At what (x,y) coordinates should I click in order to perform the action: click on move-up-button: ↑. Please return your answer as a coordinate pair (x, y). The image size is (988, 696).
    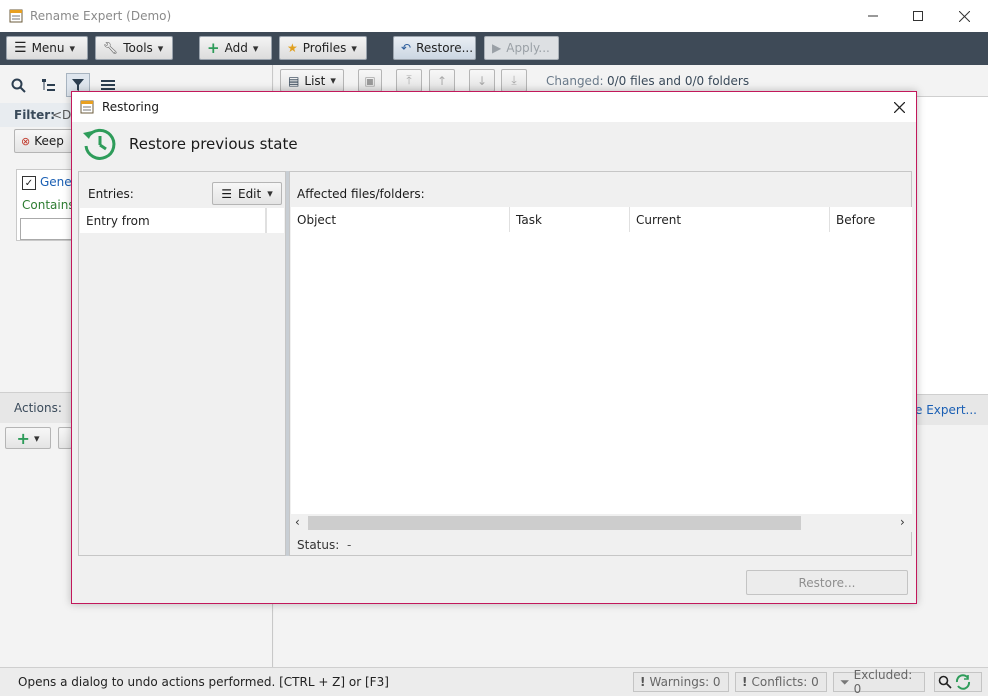
    Looking at the image, I should click on (442, 80).